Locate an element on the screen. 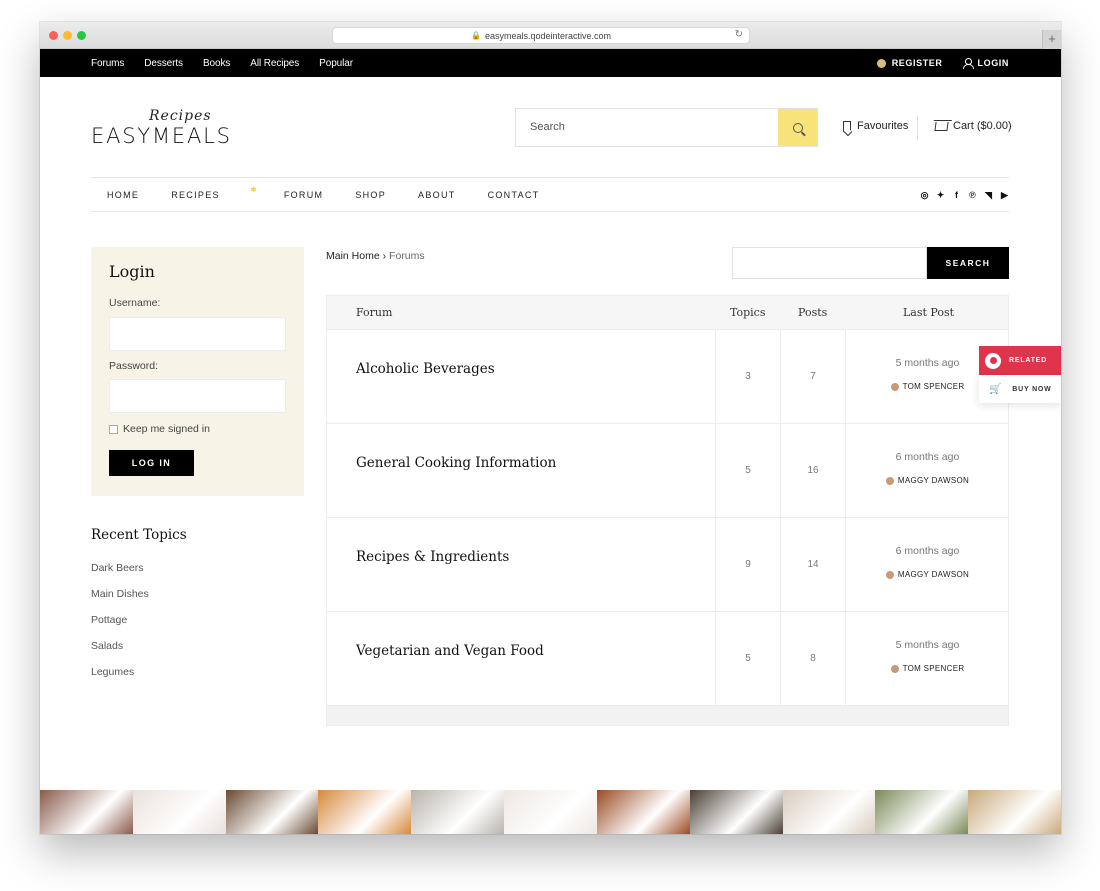 Image resolution: width=1100 pixels, height=891 pixels. header-last-post: Last Post is located at coordinates (929, 312).